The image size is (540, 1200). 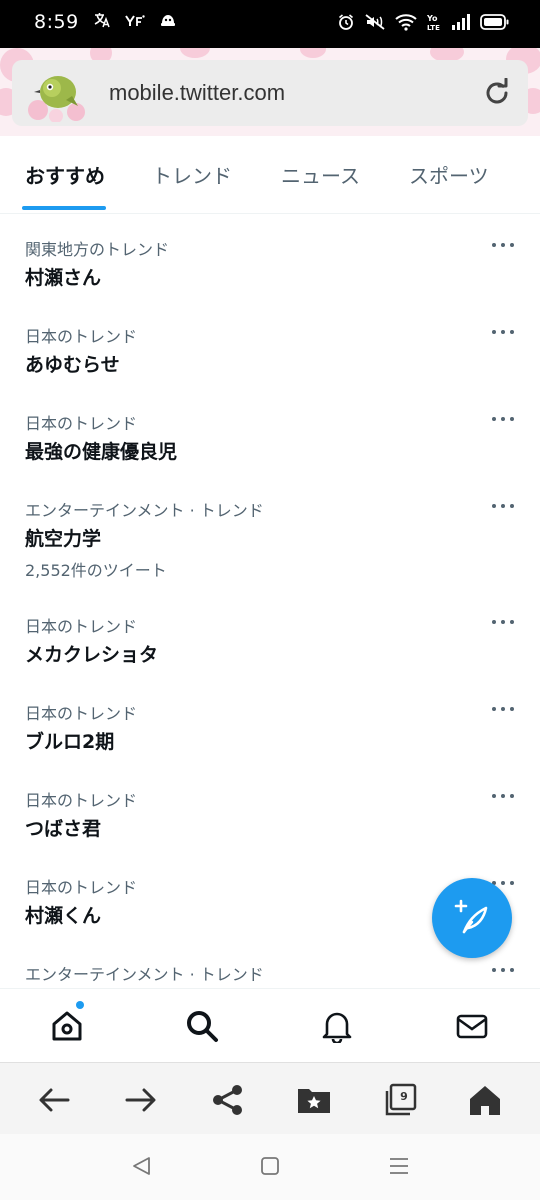 What do you see at coordinates (102, 22) in the screenshot?
I see `translate-icon` at bounding box center [102, 22].